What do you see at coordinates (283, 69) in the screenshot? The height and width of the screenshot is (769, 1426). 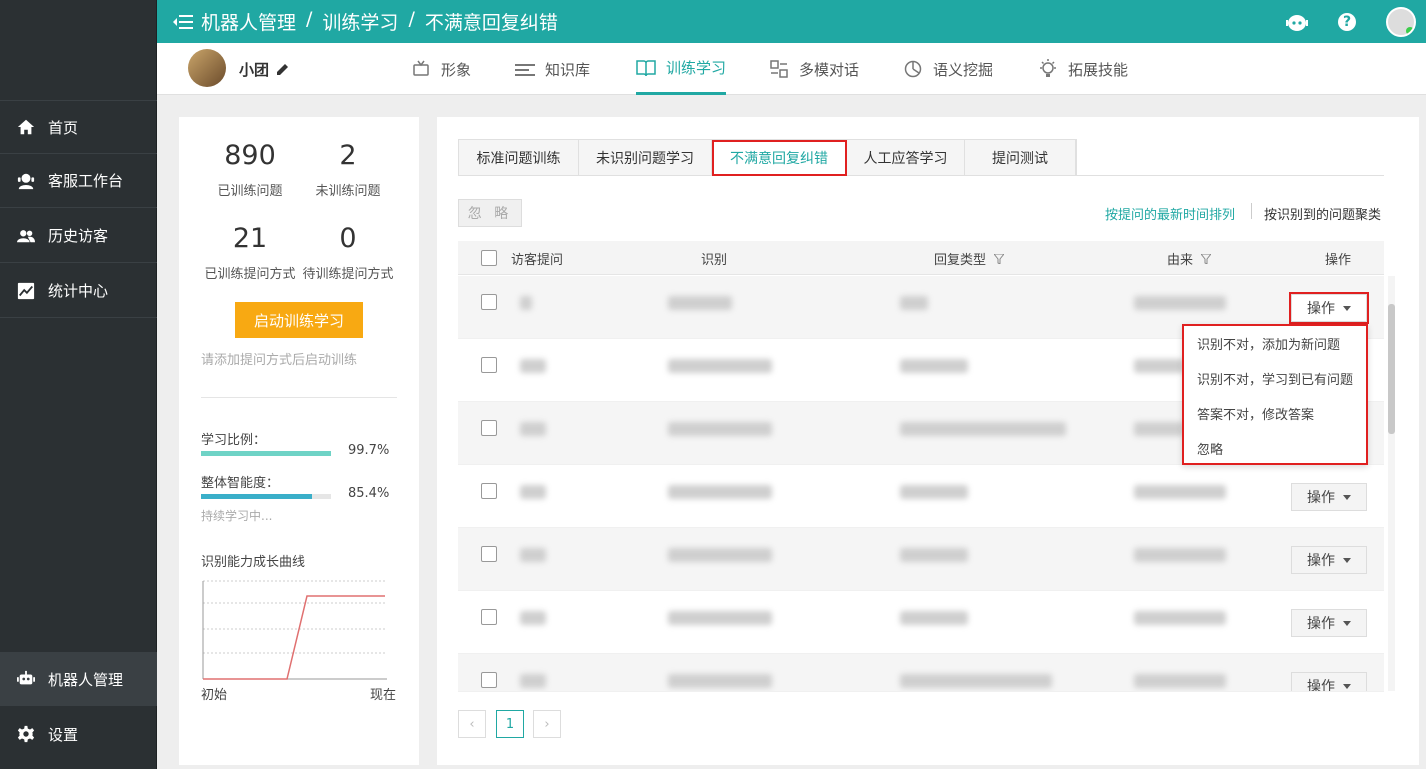 I see `edit-icon` at bounding box center [283, 69].